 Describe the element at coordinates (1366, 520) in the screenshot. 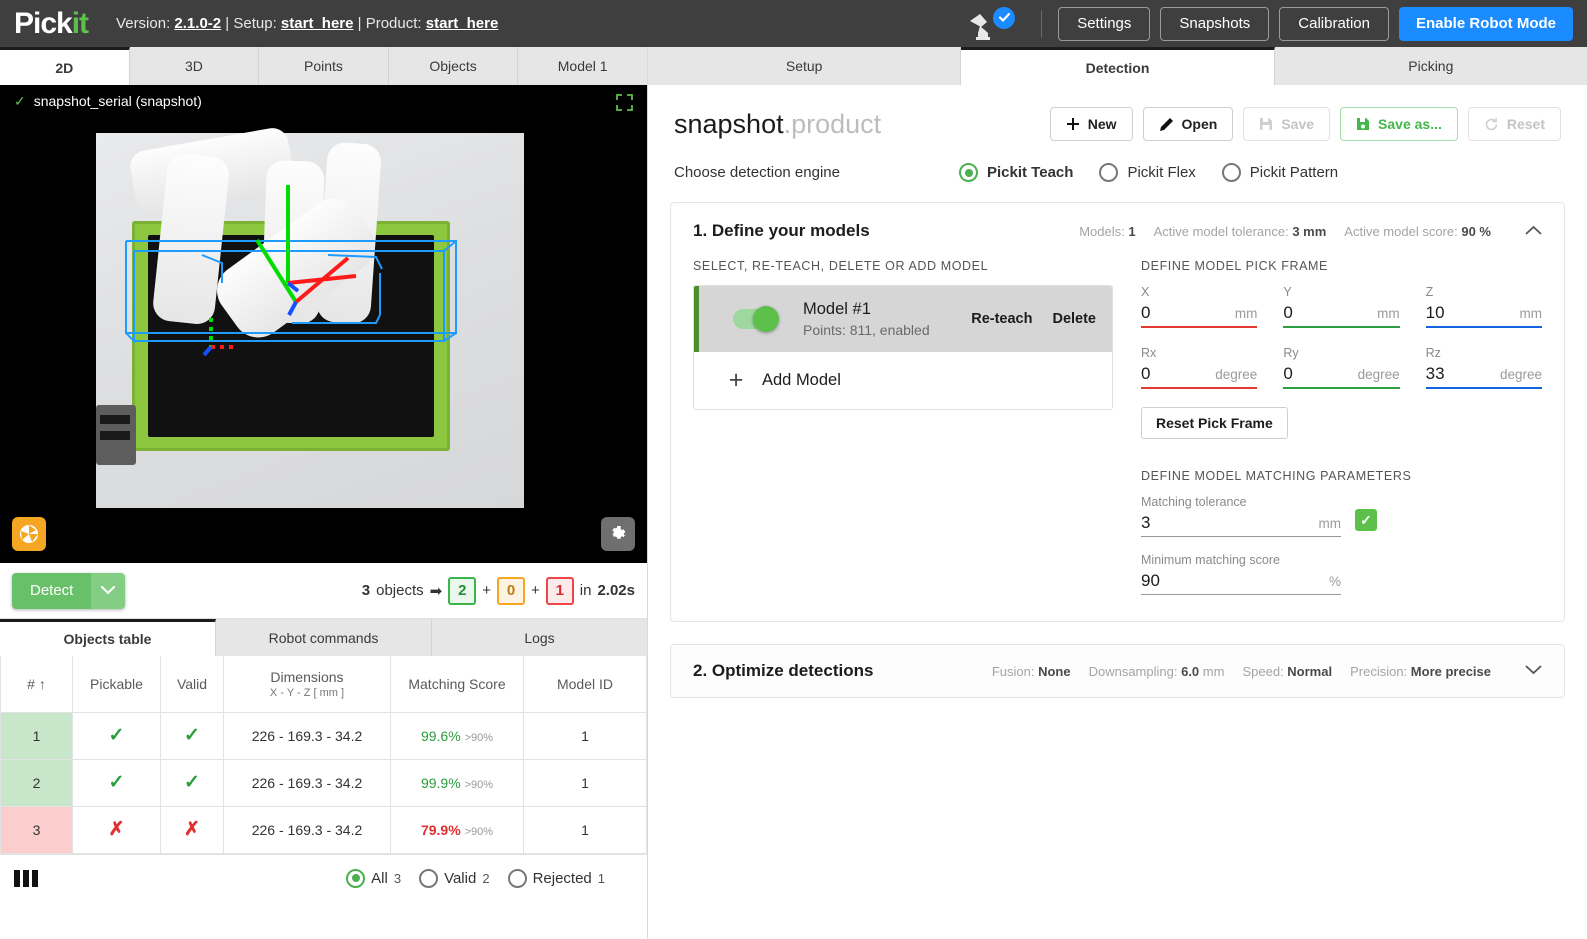

I see `check-icon: ✓` at that location.